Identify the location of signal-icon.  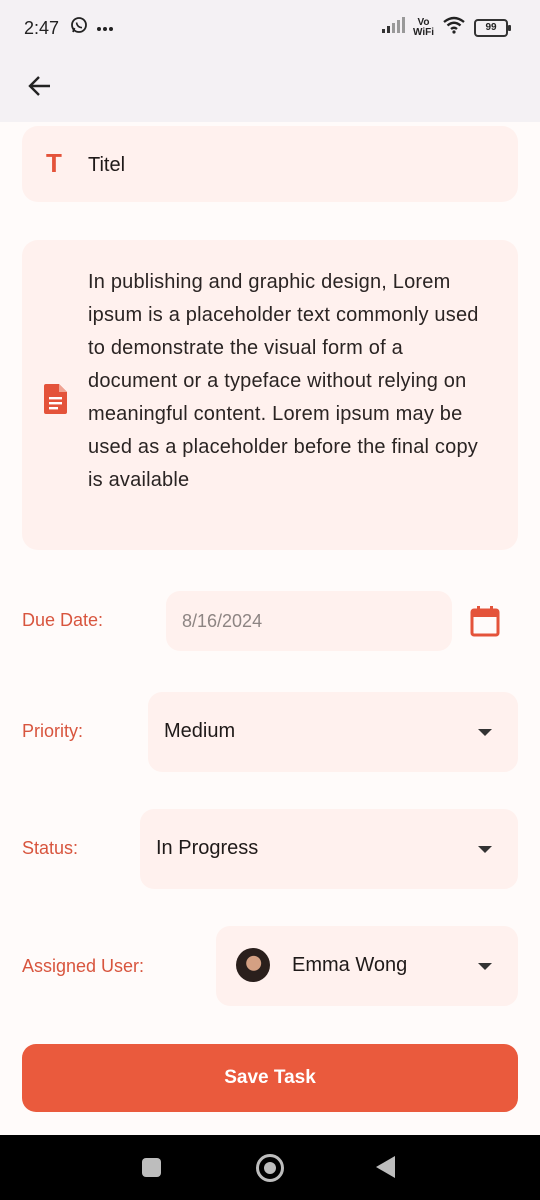
(393, 27).